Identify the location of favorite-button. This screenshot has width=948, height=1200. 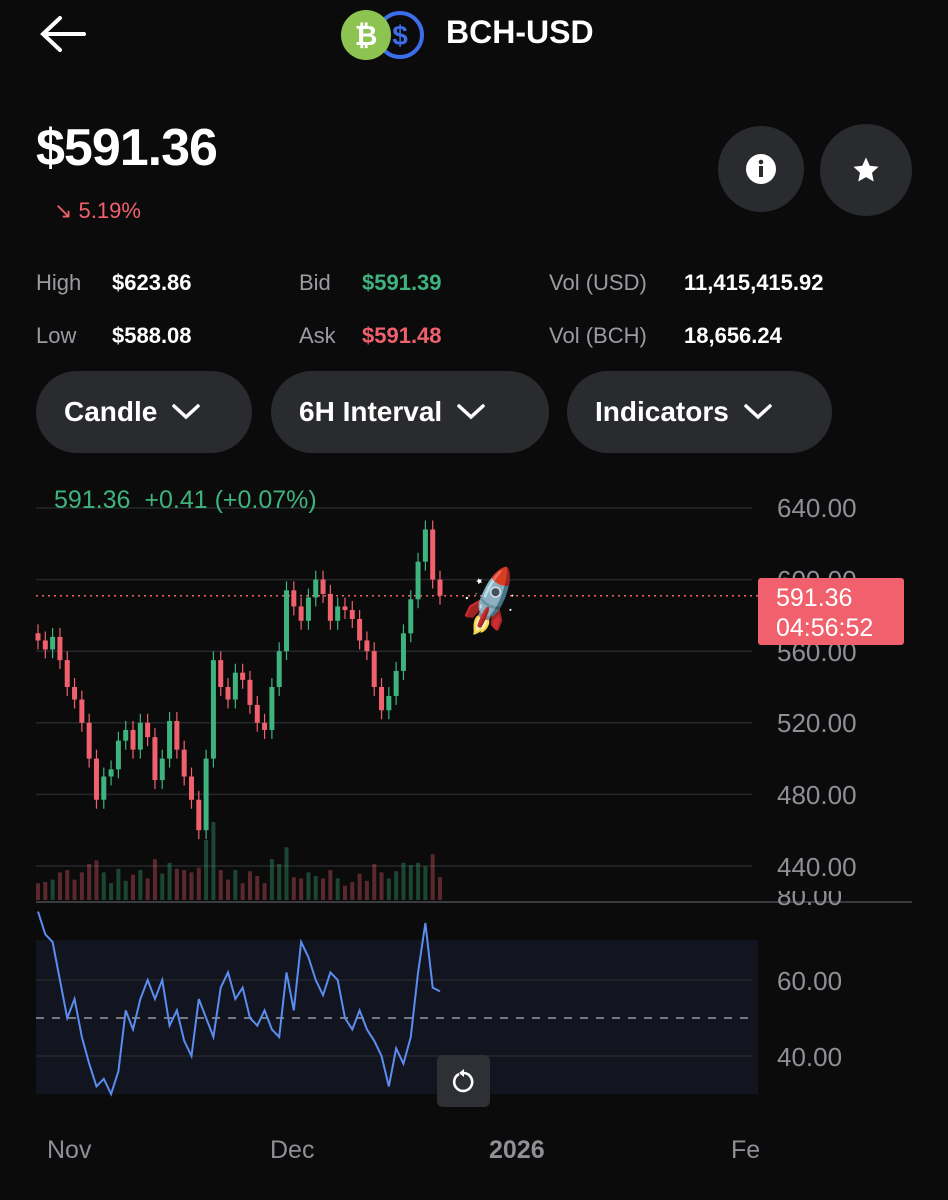
(866, 170).